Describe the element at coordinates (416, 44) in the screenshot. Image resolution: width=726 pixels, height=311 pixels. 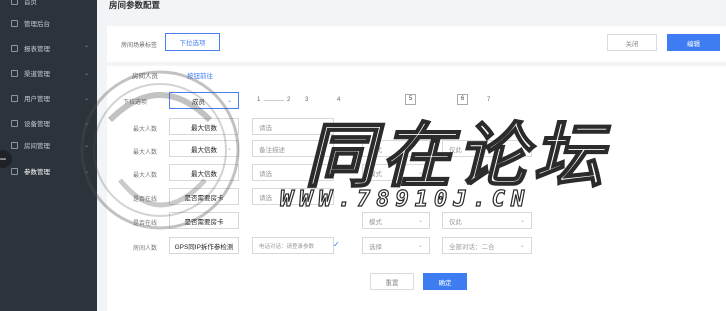
I see `top-card: 房间场景标签 下拉选项 关闭 编辑` at that location.